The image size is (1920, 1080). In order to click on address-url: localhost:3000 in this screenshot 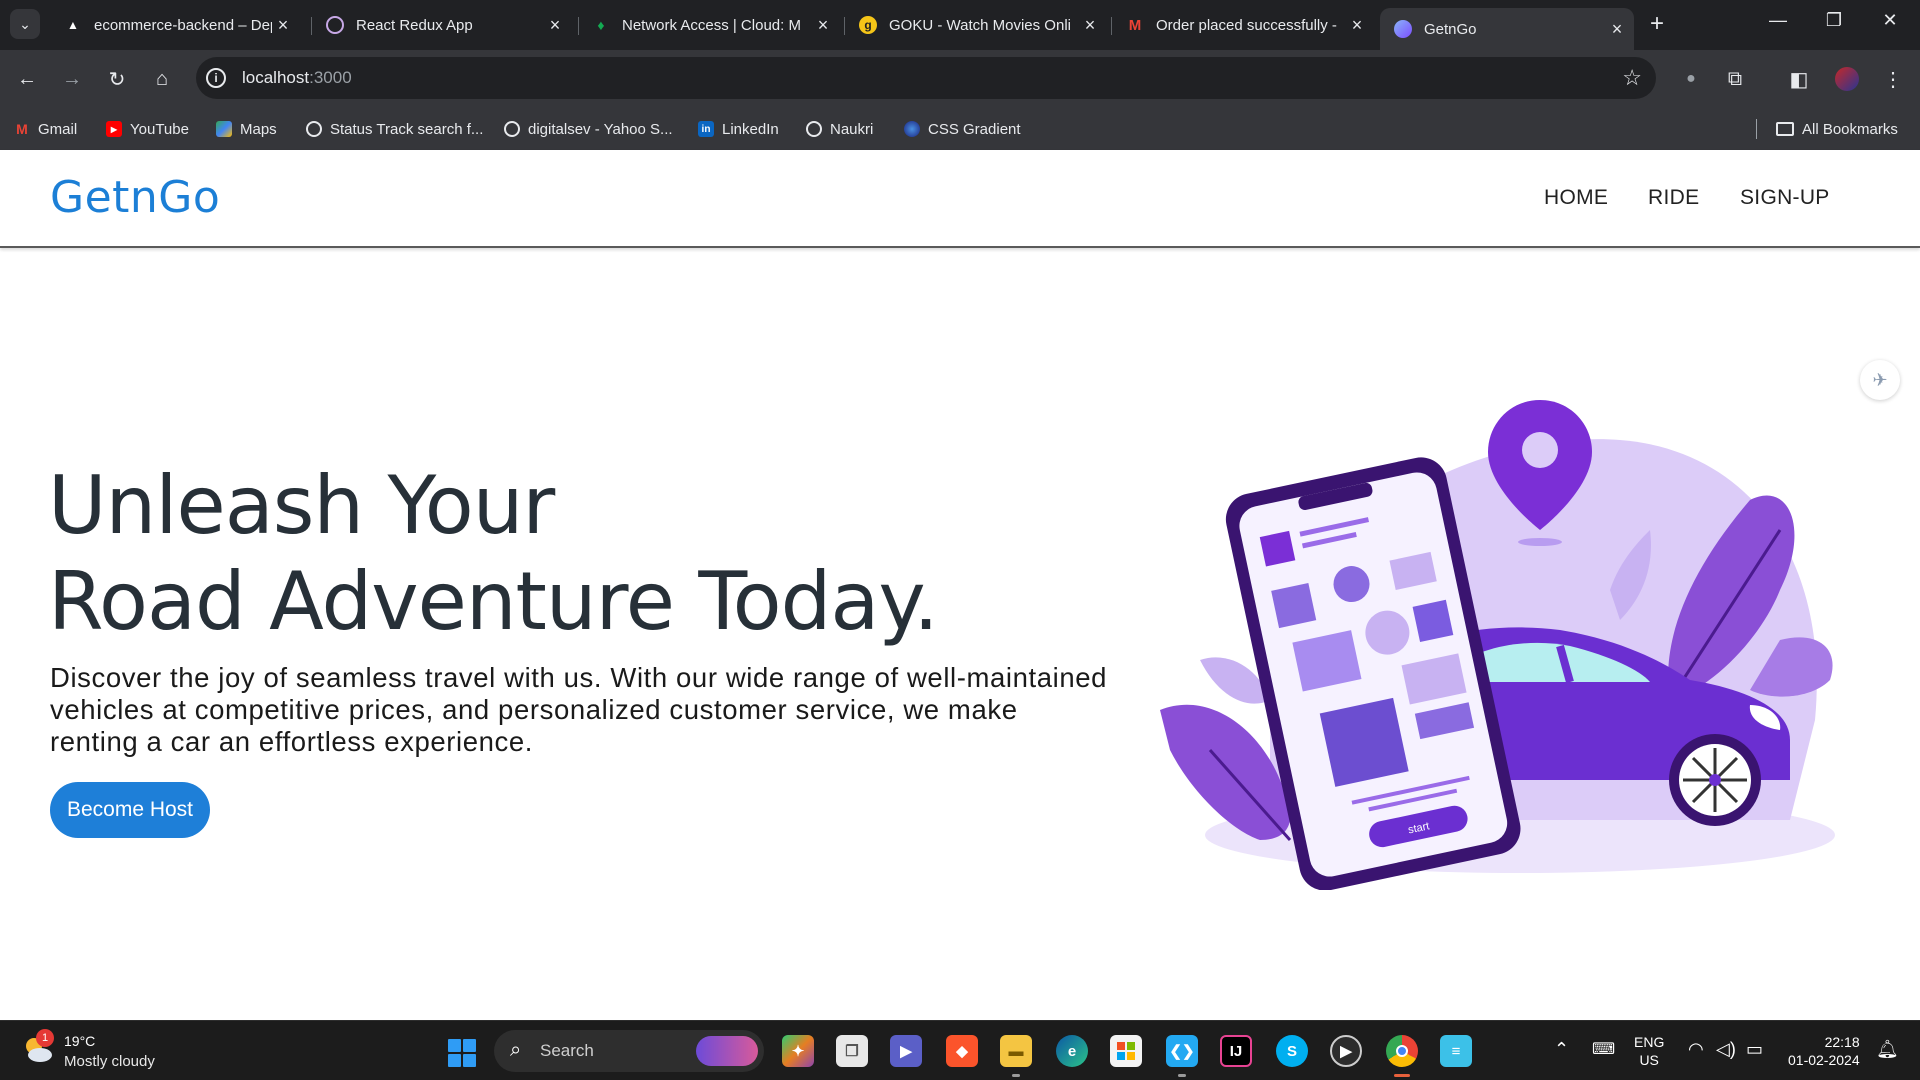, I will do `click(297, 78)`.